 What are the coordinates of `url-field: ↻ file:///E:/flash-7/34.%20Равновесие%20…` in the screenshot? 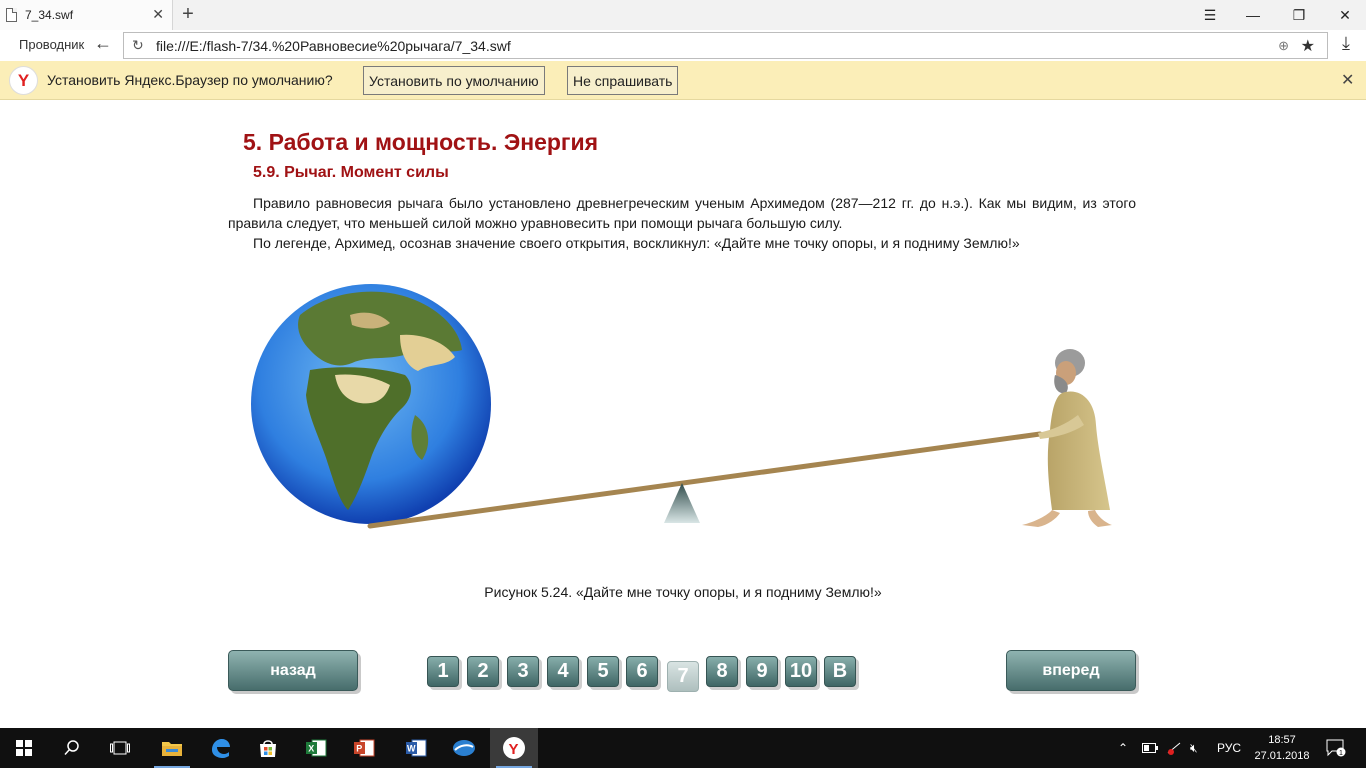 It's located at (725, 45).